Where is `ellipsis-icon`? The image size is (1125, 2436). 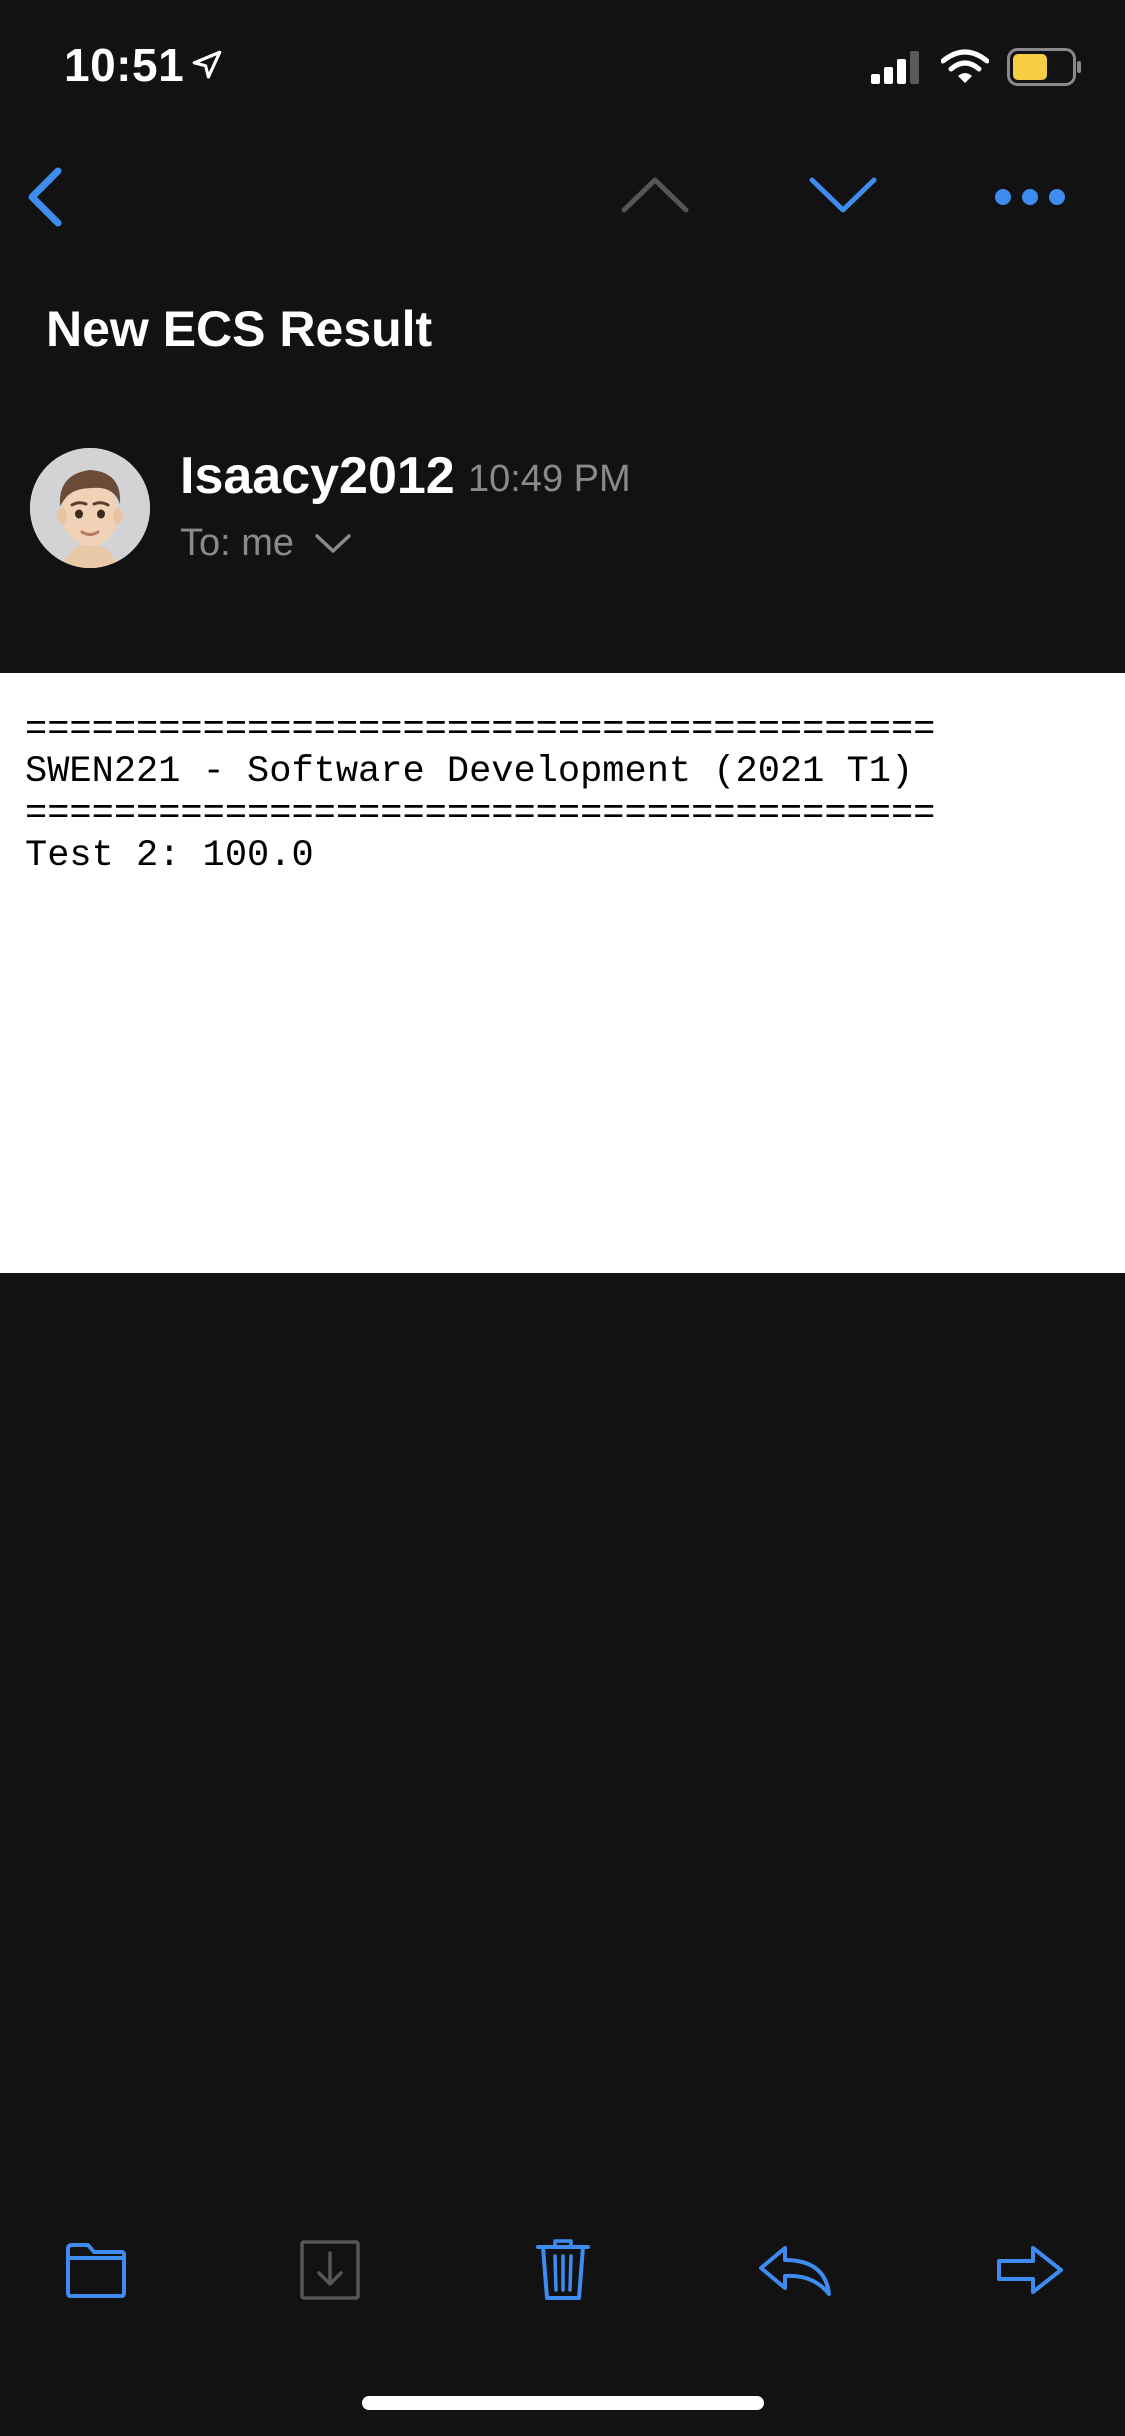 ellipsis-icon is located at coordinates (1030, 197).